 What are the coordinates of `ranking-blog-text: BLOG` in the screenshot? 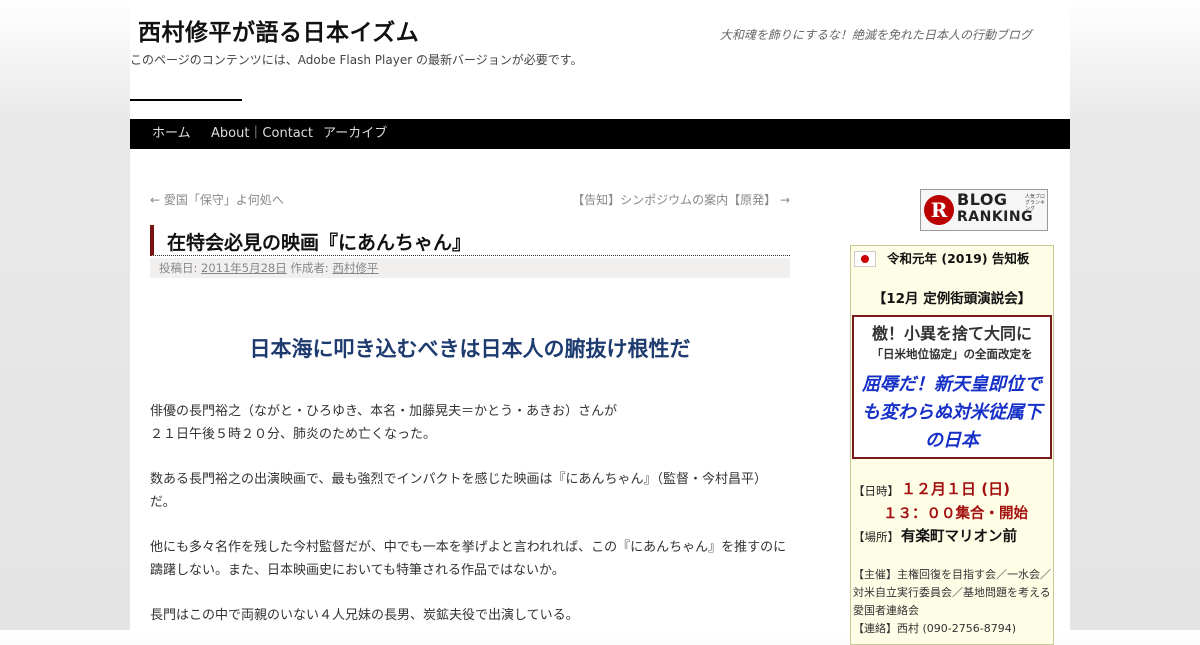 It's located at (982, 199).